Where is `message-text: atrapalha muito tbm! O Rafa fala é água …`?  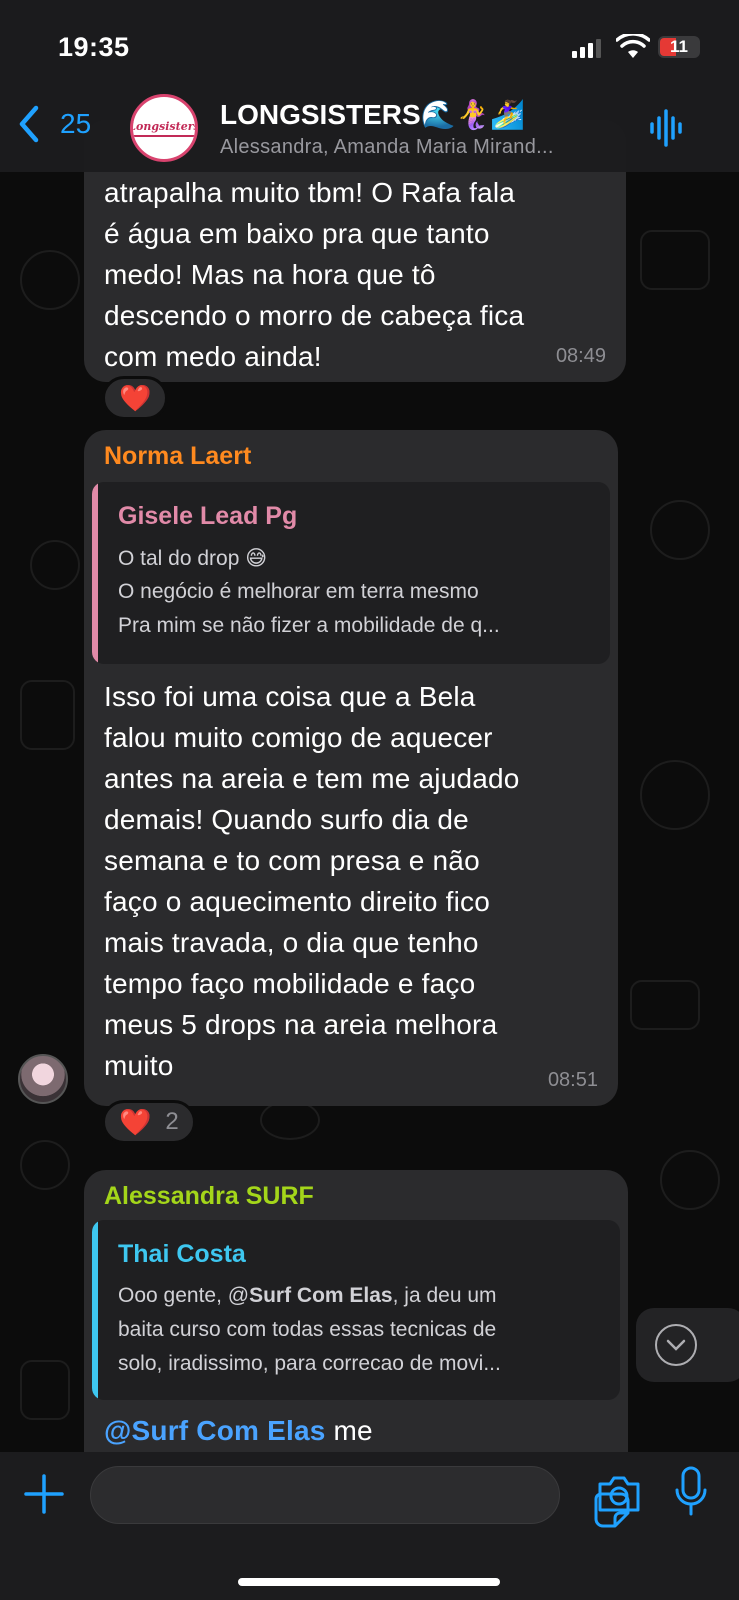 message-text: atrapalha muito tbm! O Rafa fala é água … is located at coordinates (314, 274).